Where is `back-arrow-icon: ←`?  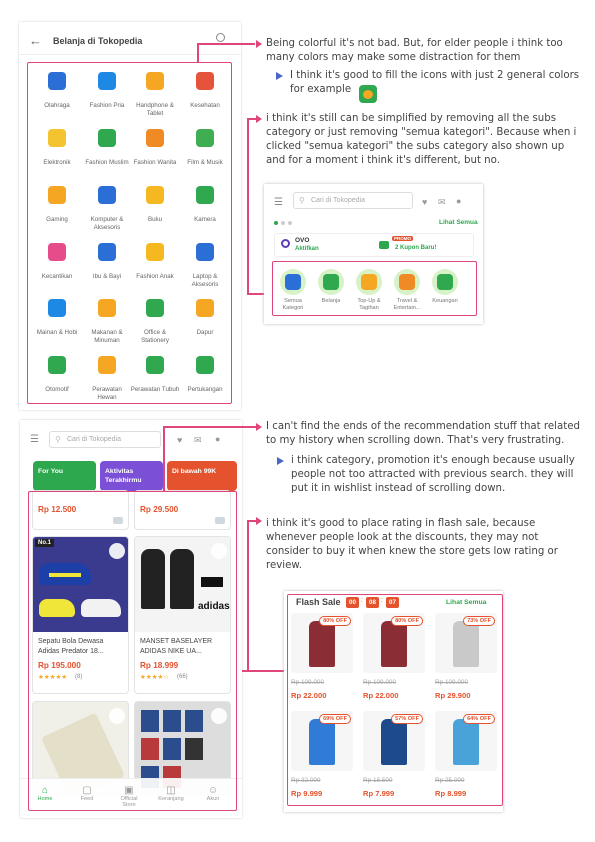
back-arrow-icon: ← is located at coordinates (35, 40).